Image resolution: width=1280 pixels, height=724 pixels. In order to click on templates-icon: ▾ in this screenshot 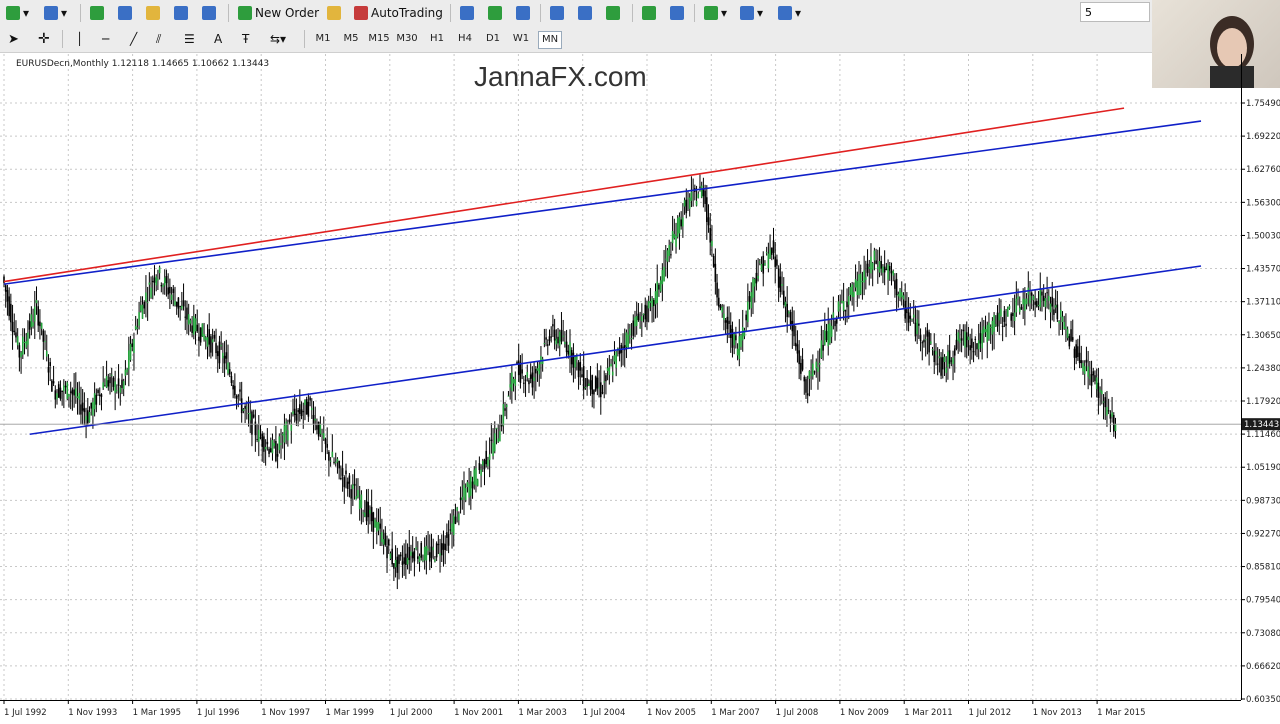, I will do `click(789, 13)`.